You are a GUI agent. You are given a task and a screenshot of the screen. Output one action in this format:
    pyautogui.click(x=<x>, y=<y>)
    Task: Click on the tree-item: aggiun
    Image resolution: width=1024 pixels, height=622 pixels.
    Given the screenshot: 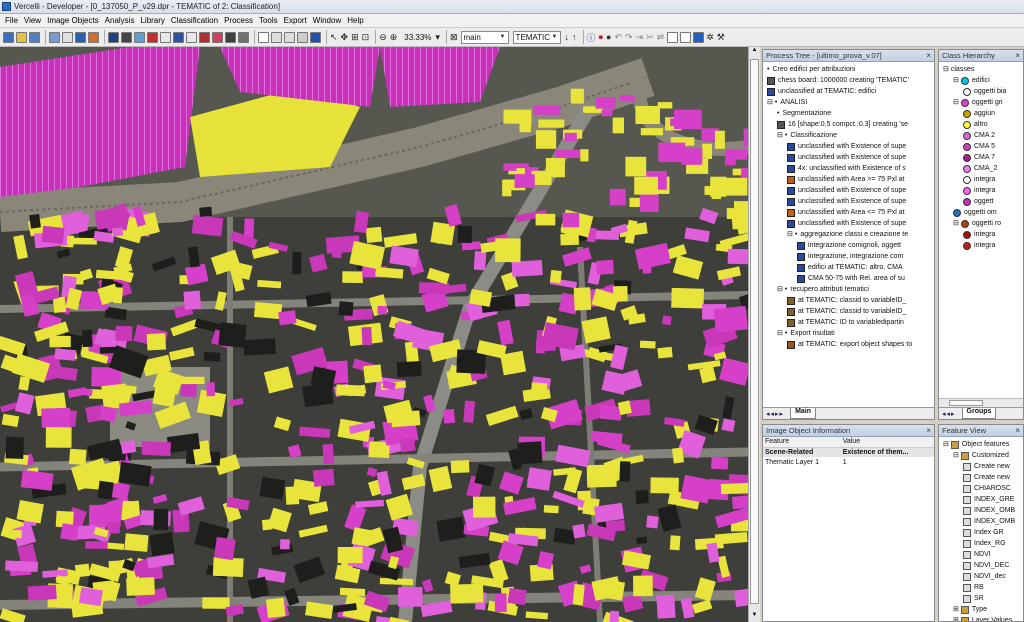 What is the action you would take?
    pyautogui.click(x=979, y=113)
    